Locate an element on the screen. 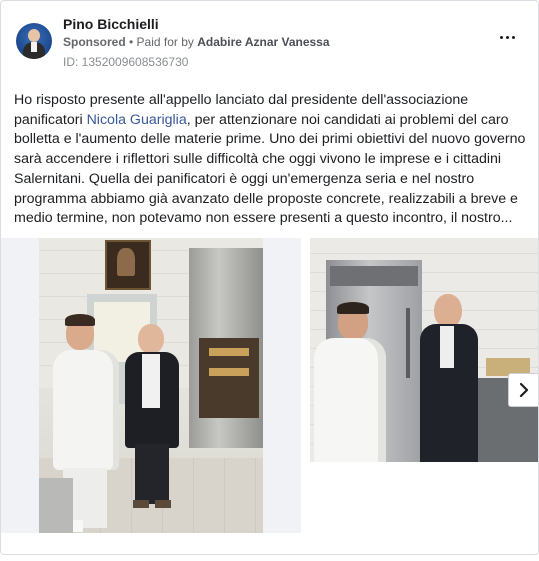 This screenshot has width=539, height=561. chevron-right-icon is located at coordinates (524, 390).